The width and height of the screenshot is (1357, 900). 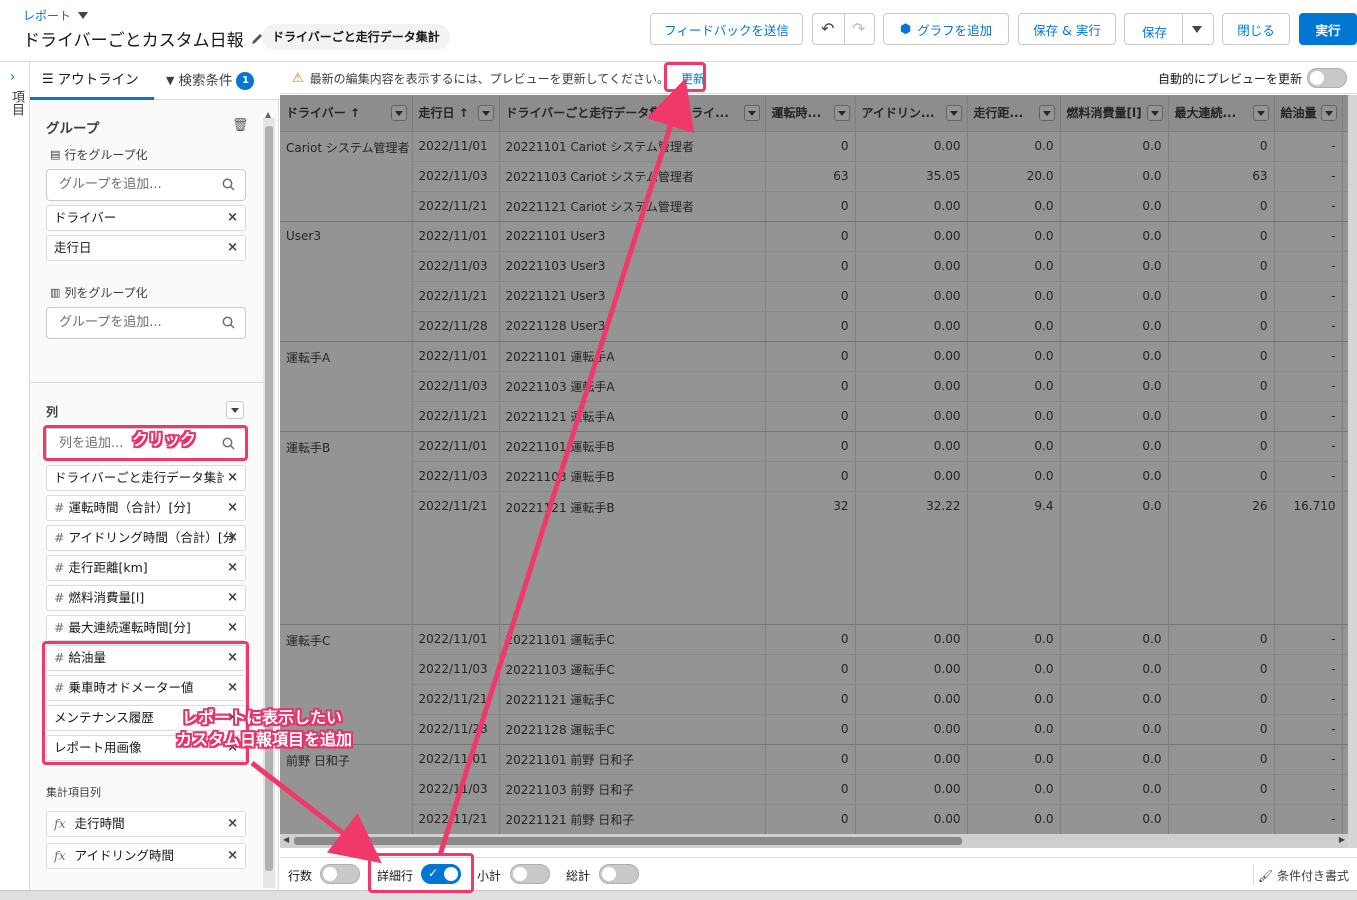 I want to click on auto-preview-toggle, so click(x=1327, y=78).